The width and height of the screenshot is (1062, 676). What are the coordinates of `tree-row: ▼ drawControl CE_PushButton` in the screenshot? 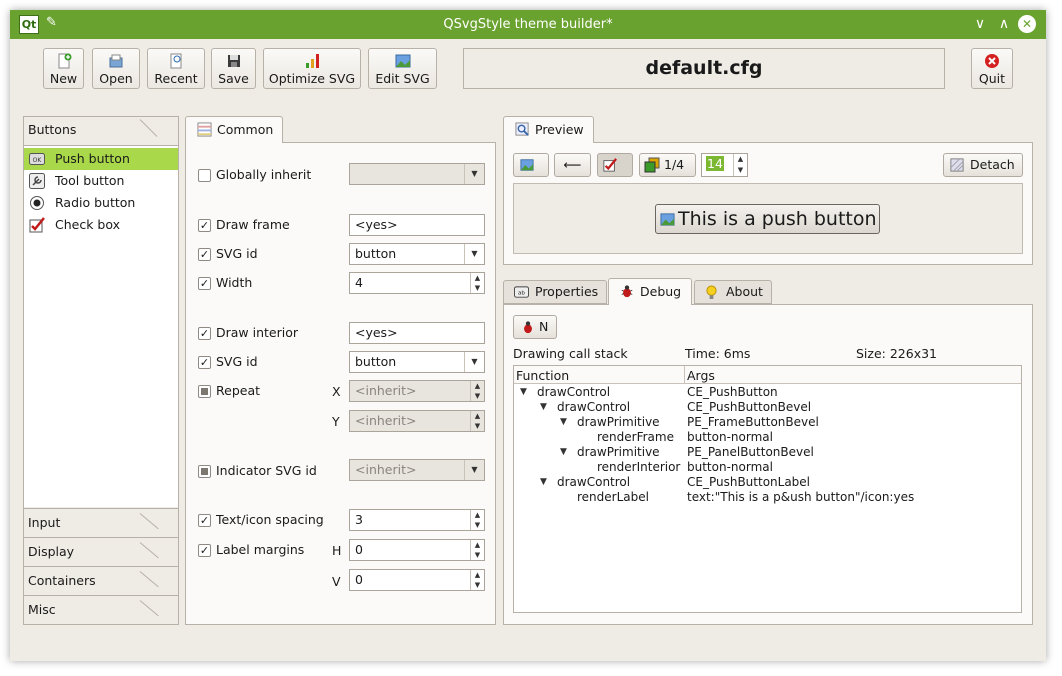 It's located at (767, 392).